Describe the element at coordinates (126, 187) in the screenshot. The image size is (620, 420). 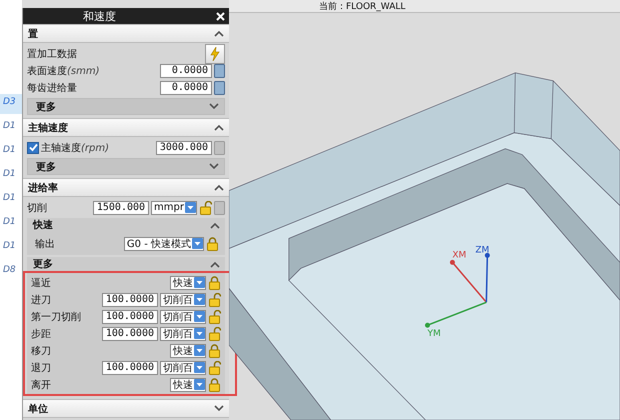
I see `section-header: 进给率` at that location.